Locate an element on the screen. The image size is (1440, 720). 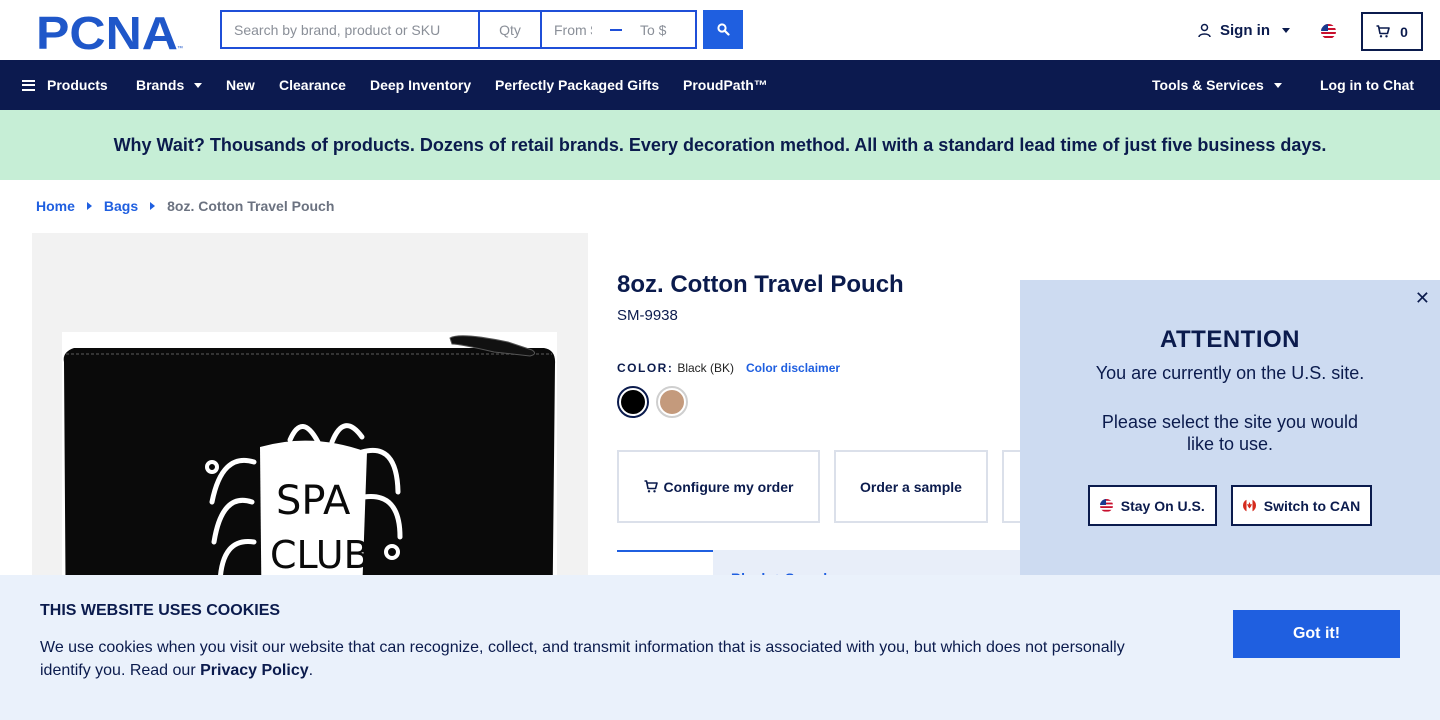
search-button is located at coordinates (723, 29).